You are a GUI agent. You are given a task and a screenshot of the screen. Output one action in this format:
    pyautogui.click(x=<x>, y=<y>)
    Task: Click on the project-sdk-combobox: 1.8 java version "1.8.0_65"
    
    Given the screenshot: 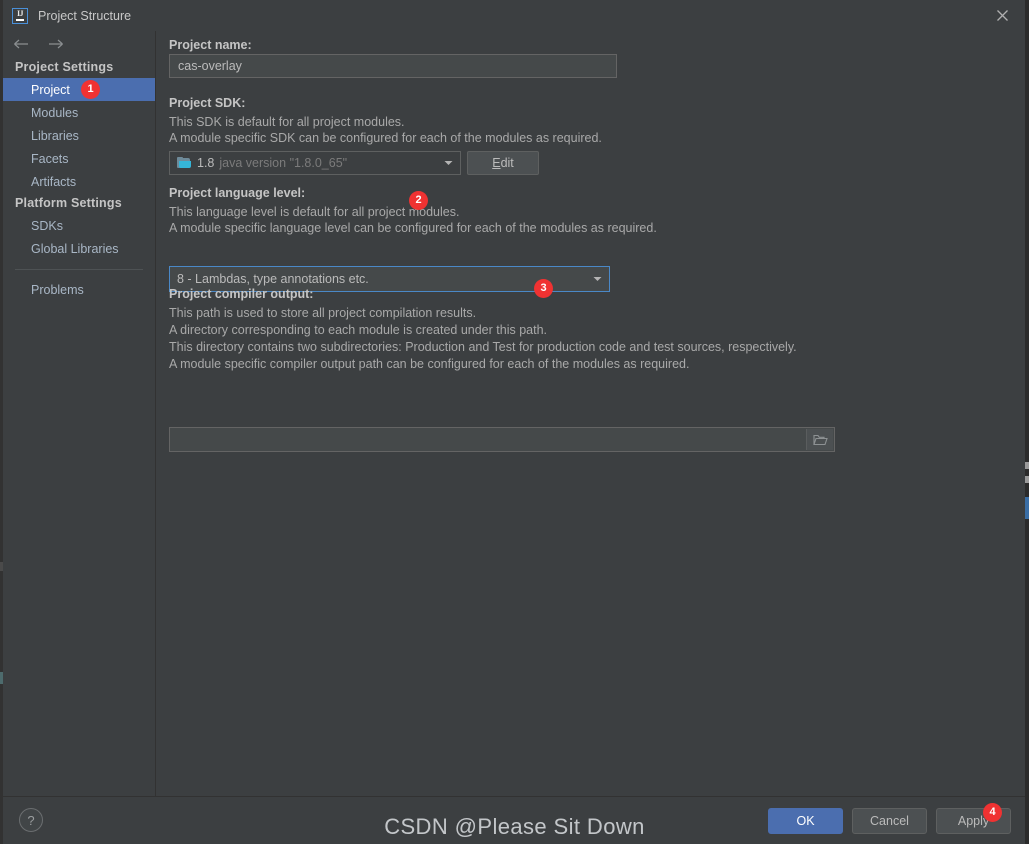 What is the action you would take?
    pyautogui.click(x=315, y=163)
    